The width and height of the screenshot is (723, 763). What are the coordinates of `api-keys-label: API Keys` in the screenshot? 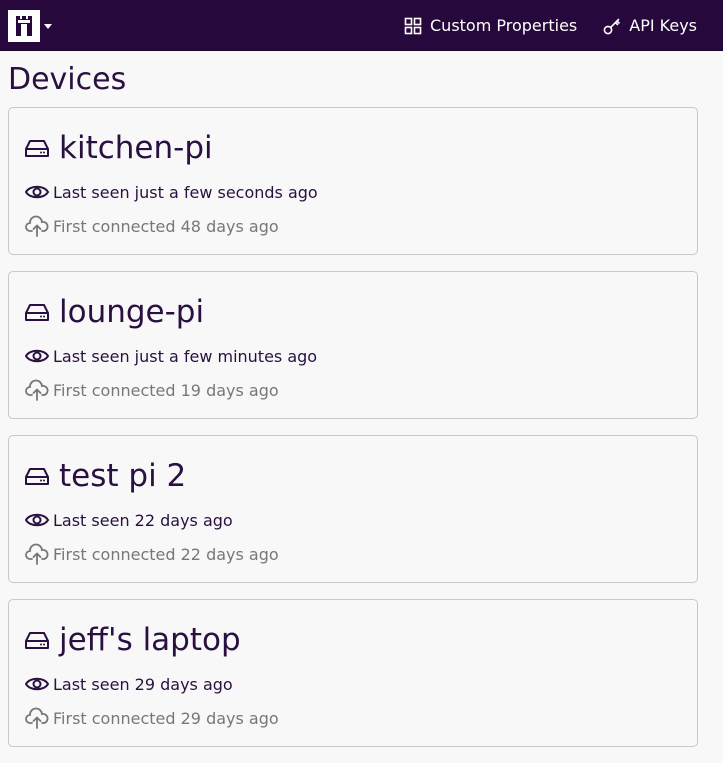 It's located at (663, 25).